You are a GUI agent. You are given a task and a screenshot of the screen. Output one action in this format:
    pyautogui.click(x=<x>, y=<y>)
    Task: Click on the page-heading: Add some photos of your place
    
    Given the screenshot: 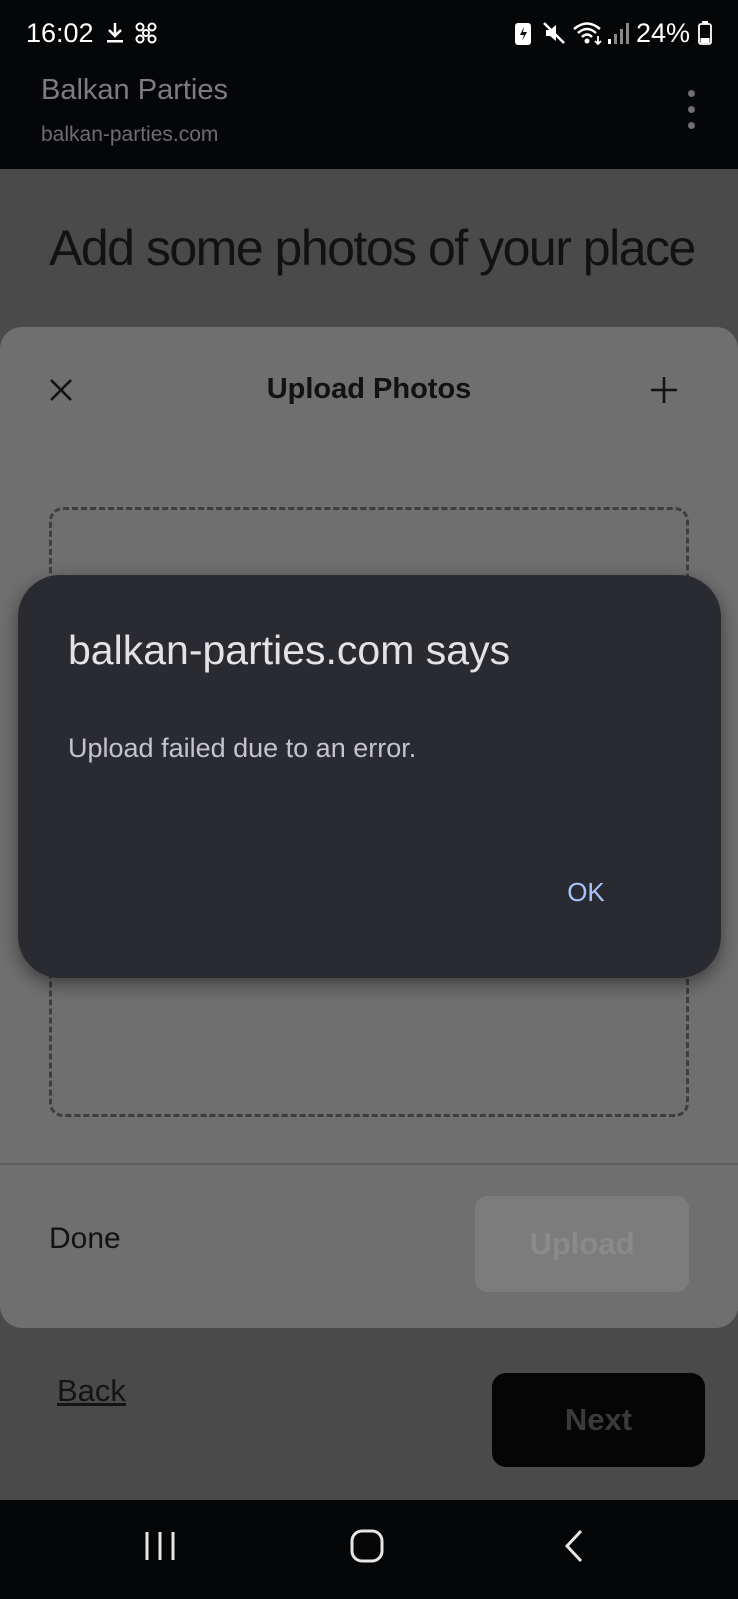 What is the action you would take?
    pyautogui.click(x=372, y=248)
    